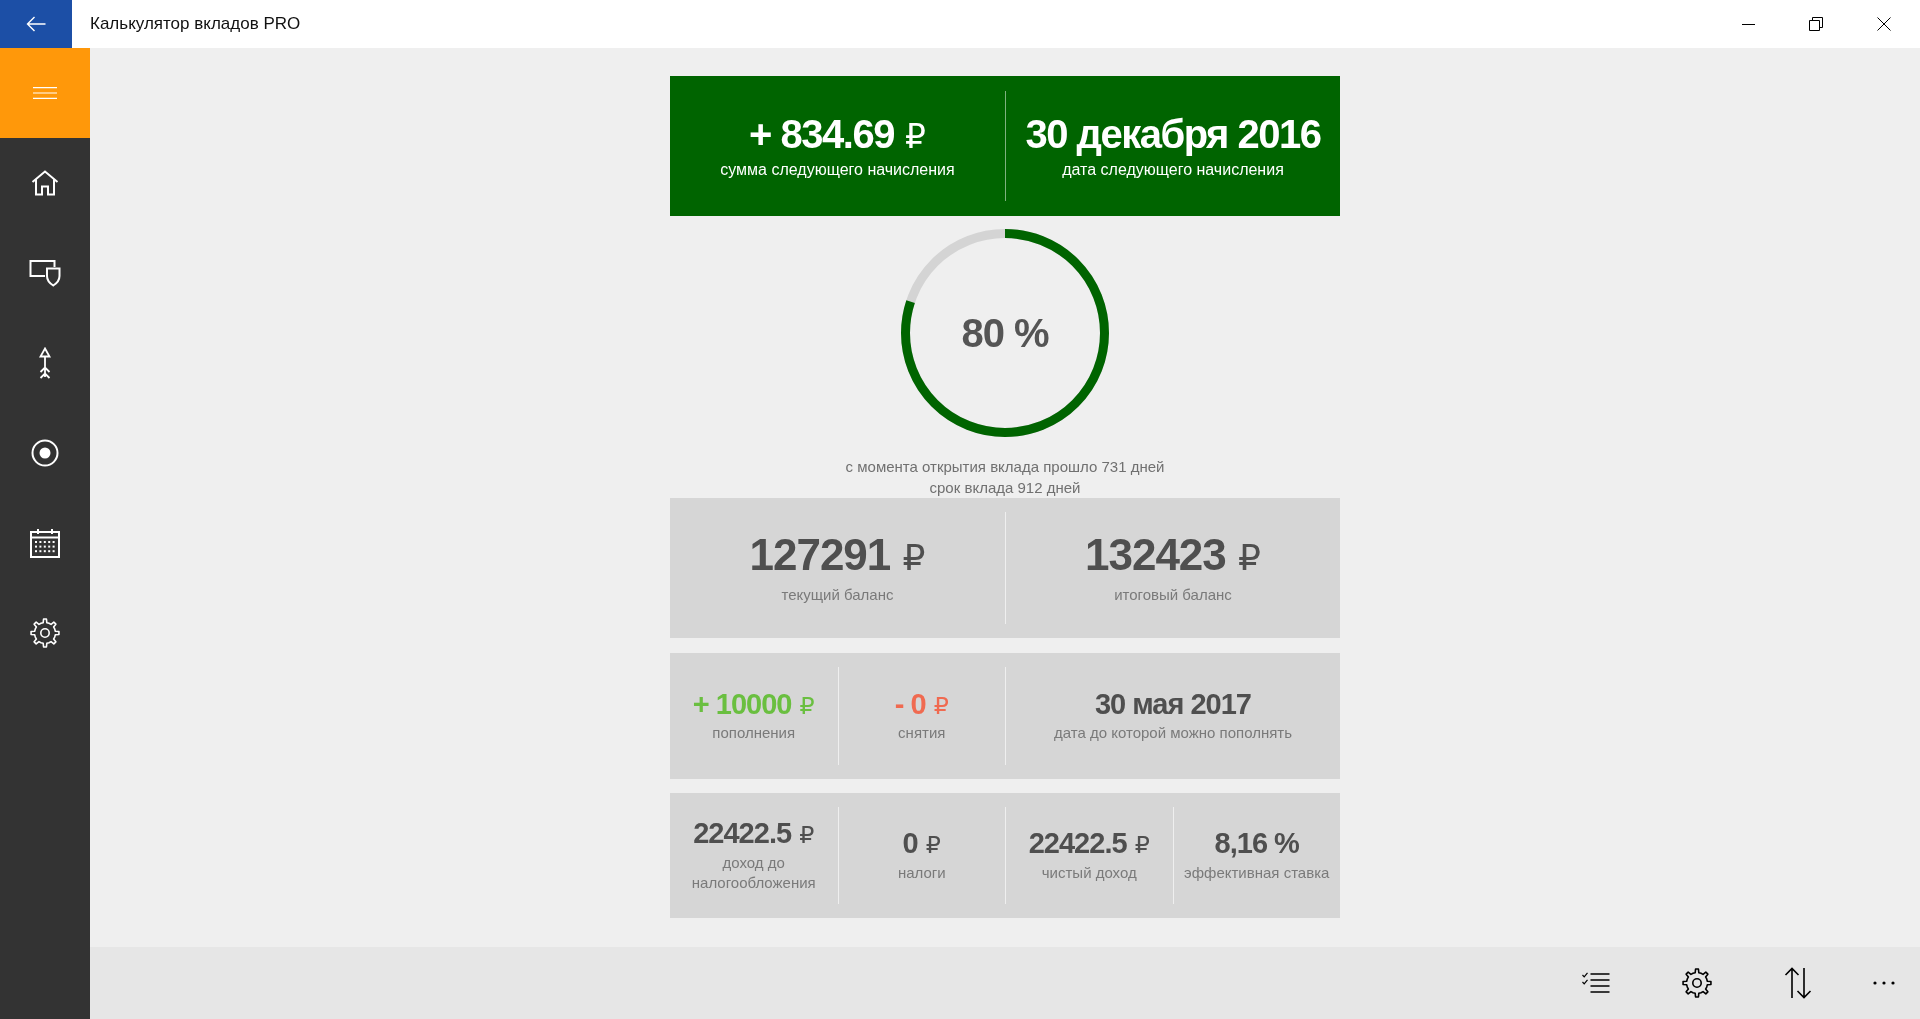 Image resolution: width=1920 pixels, height=1019 pixels. What do you see at coordinates (1005, 333) in the screenshot?
I see `progress-percent: 80 %` at bounding box center [1005, 333].